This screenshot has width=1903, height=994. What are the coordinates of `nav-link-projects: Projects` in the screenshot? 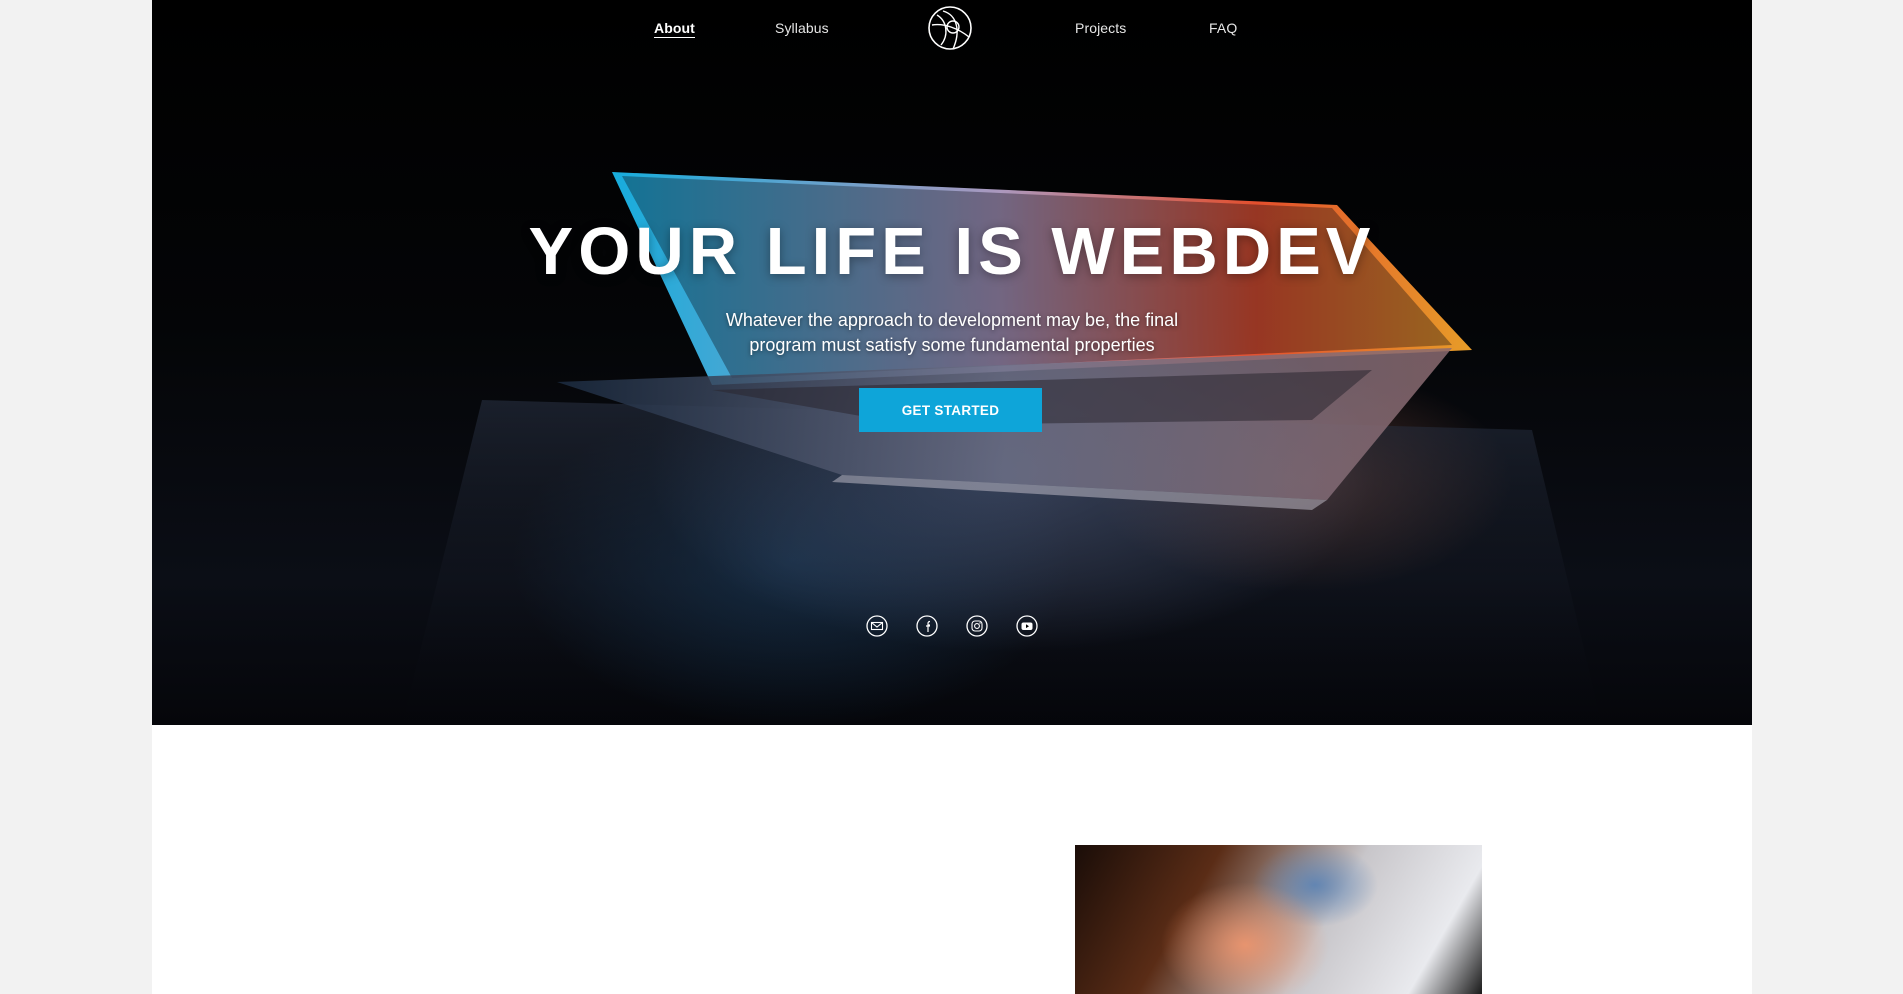 It's located at (1100, 28).